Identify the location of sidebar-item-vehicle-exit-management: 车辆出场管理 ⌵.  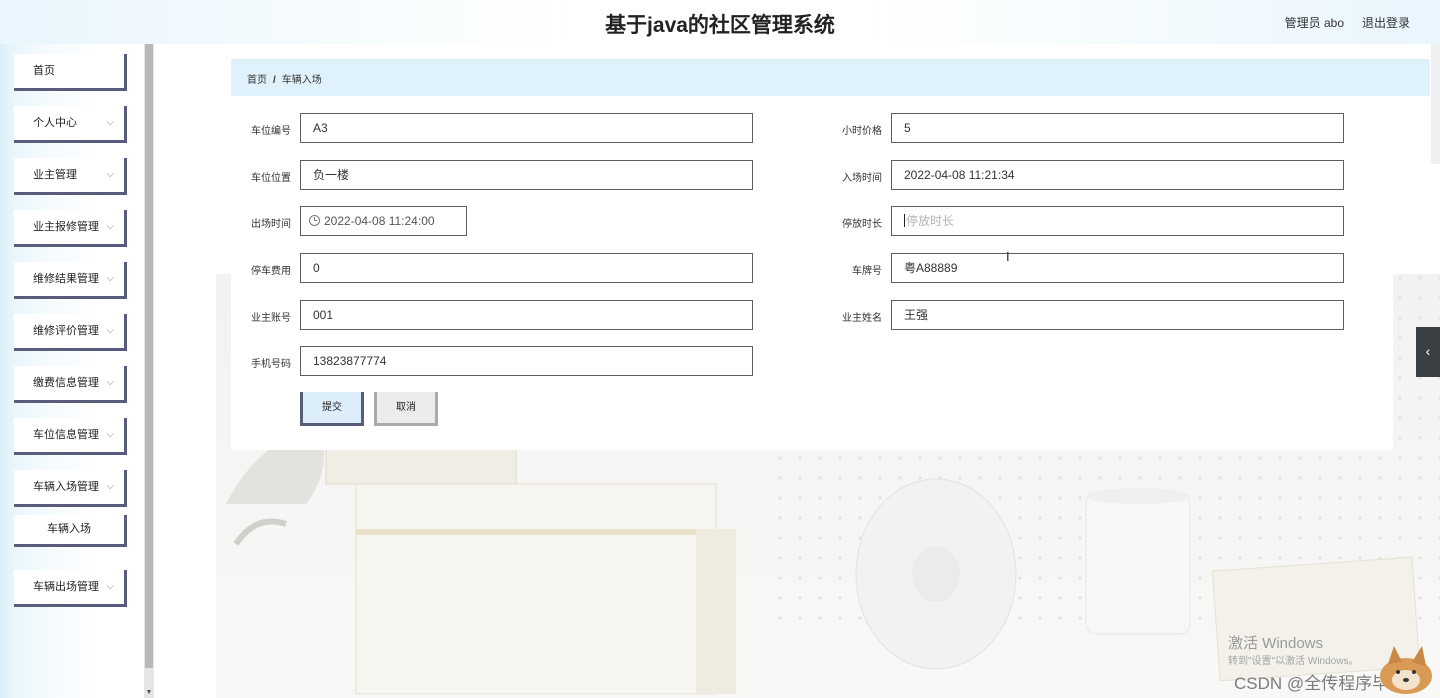
(70, 588).